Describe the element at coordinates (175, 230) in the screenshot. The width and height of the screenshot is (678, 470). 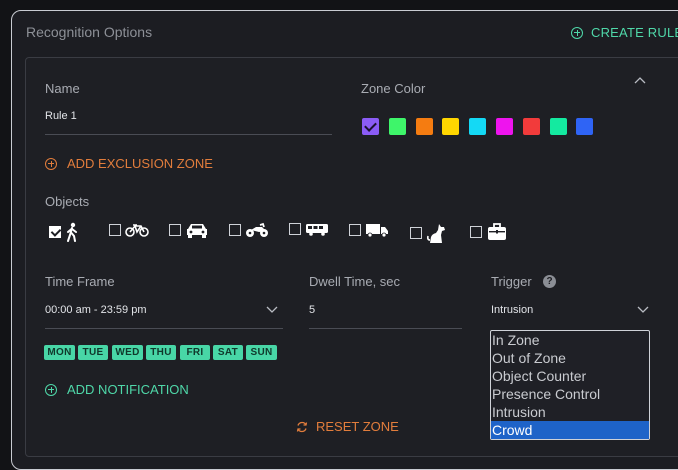
I see `car-checkbox` at that location.